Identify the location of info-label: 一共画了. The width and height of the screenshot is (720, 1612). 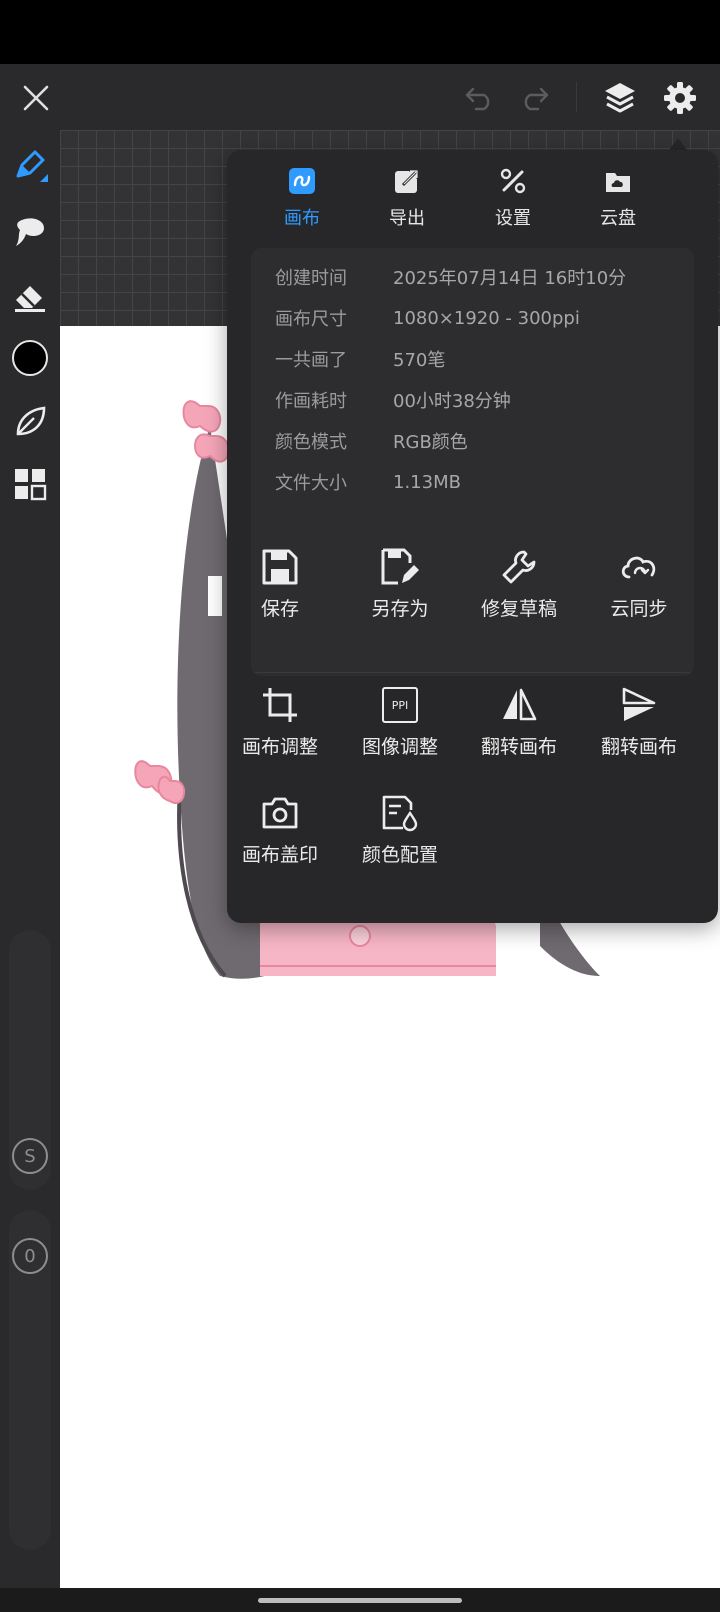
(311, 360).